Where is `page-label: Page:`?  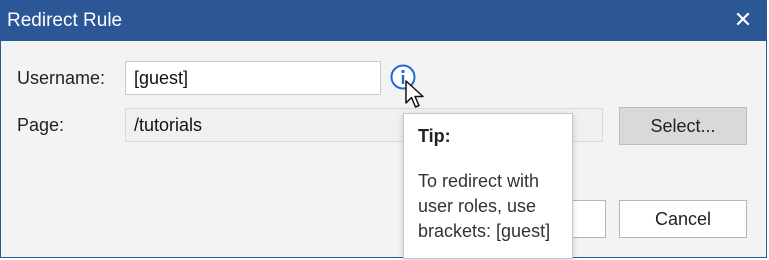
page-label: Page: is located at coordinates (41, 125).